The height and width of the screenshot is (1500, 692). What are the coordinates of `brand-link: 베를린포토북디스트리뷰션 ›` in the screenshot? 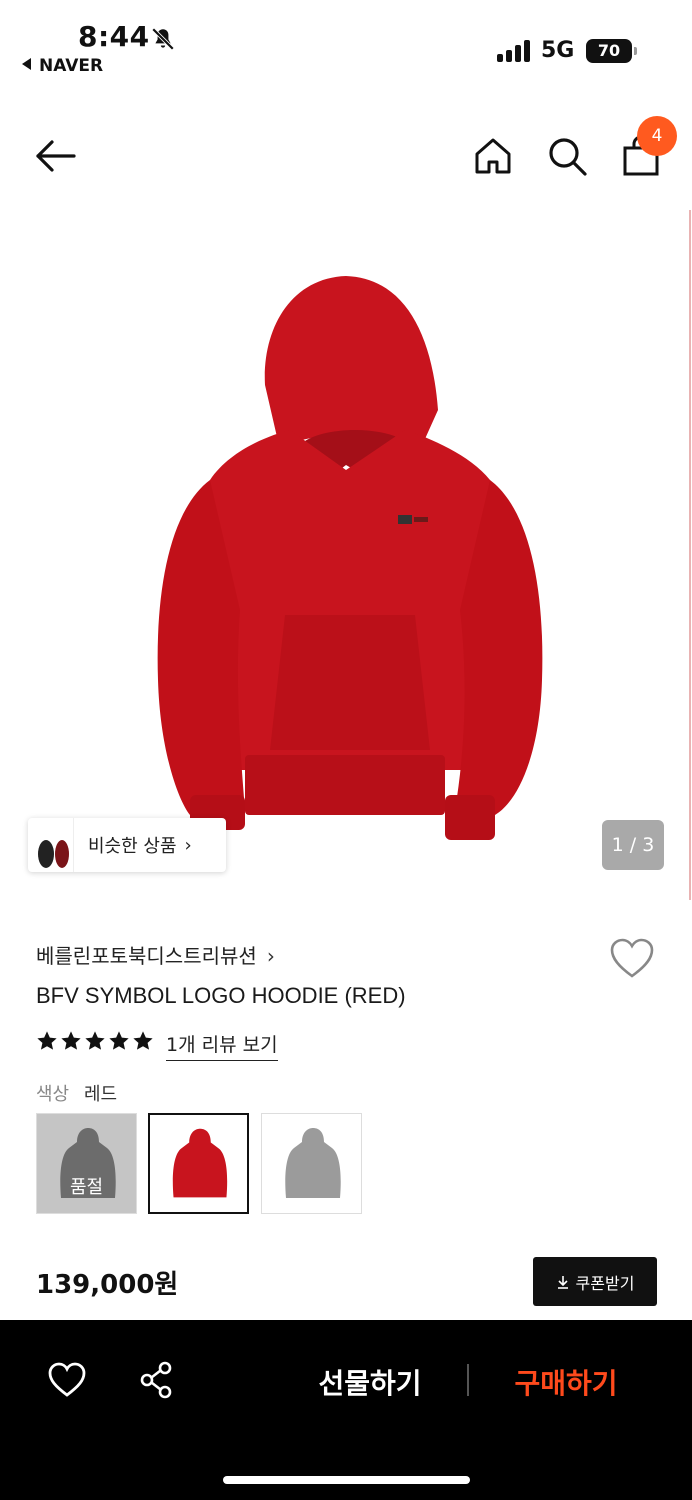 It's located at (155, 954).